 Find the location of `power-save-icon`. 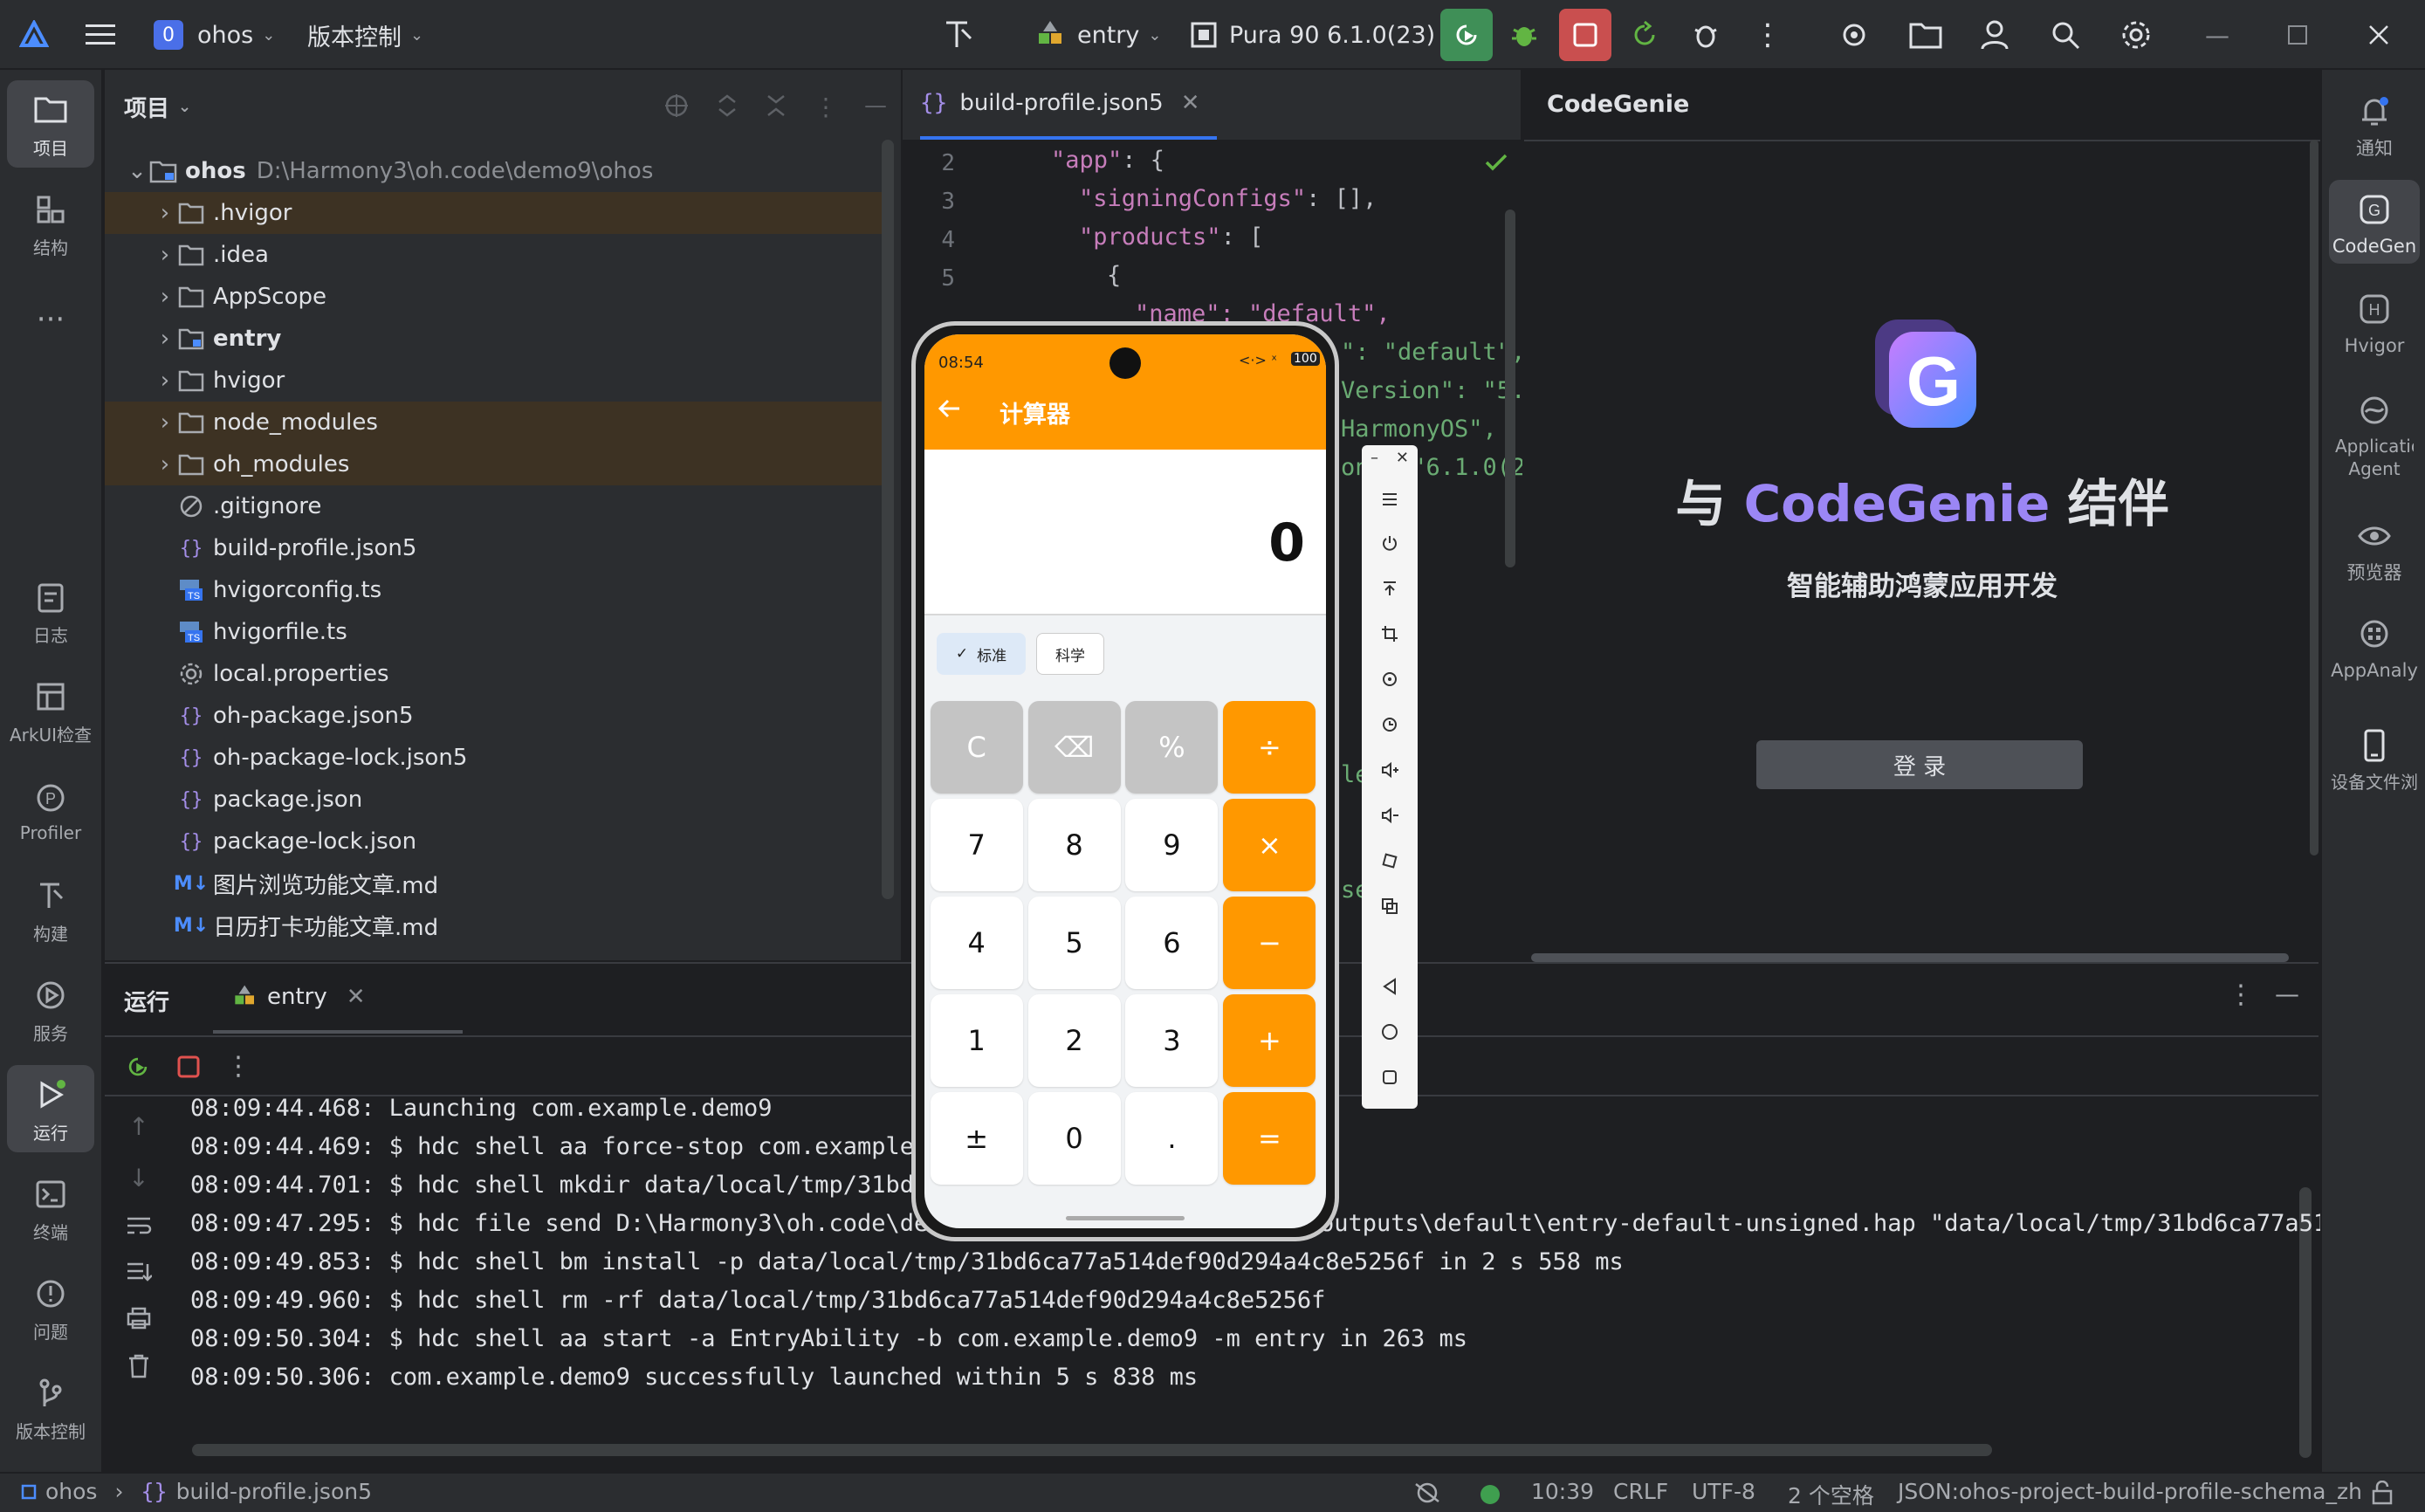

power-save-icon is located at coordinates (1427, 1493).